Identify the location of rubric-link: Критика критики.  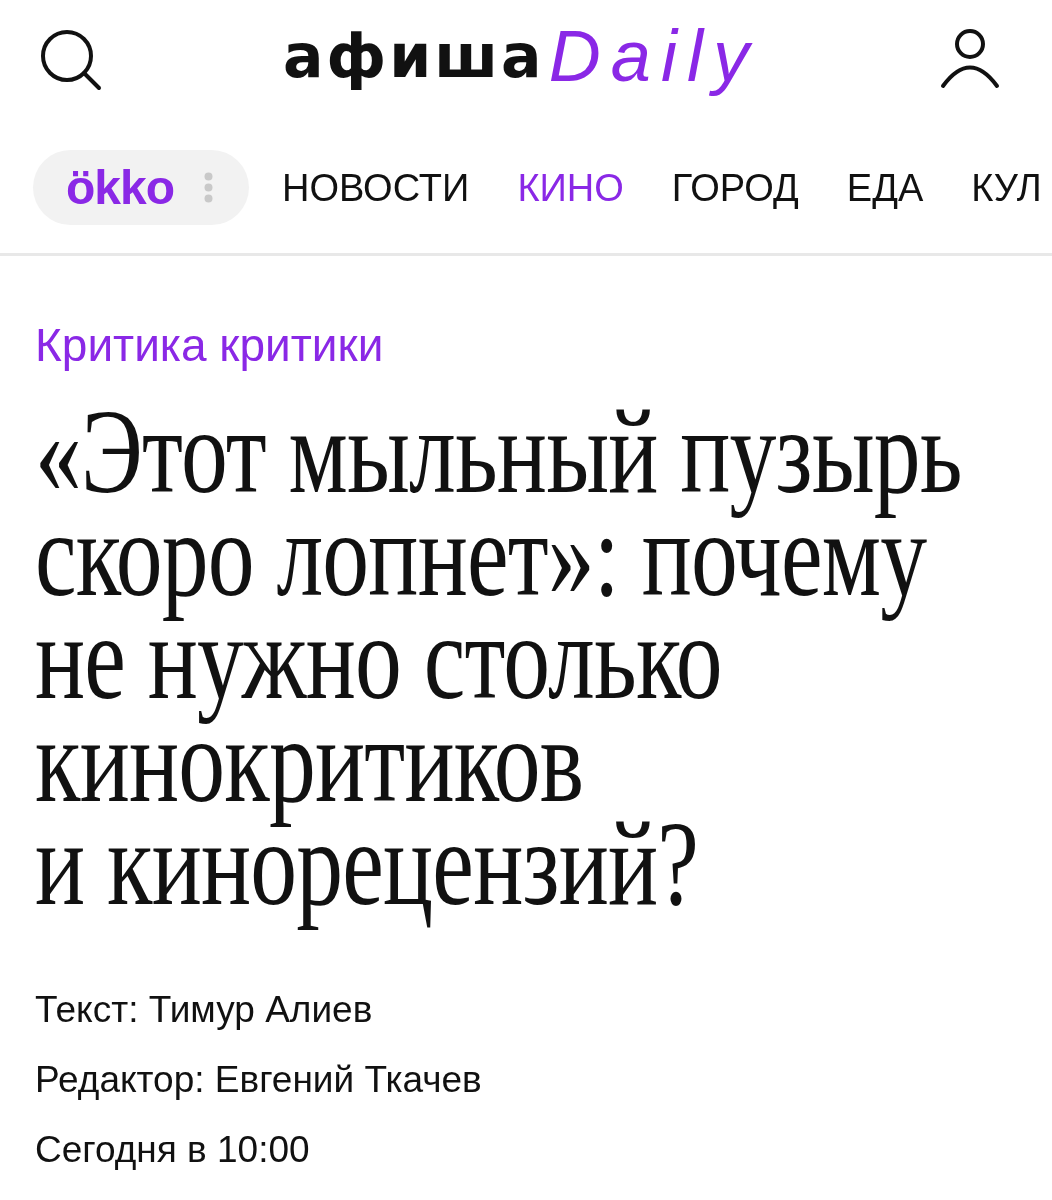
(209, 345).